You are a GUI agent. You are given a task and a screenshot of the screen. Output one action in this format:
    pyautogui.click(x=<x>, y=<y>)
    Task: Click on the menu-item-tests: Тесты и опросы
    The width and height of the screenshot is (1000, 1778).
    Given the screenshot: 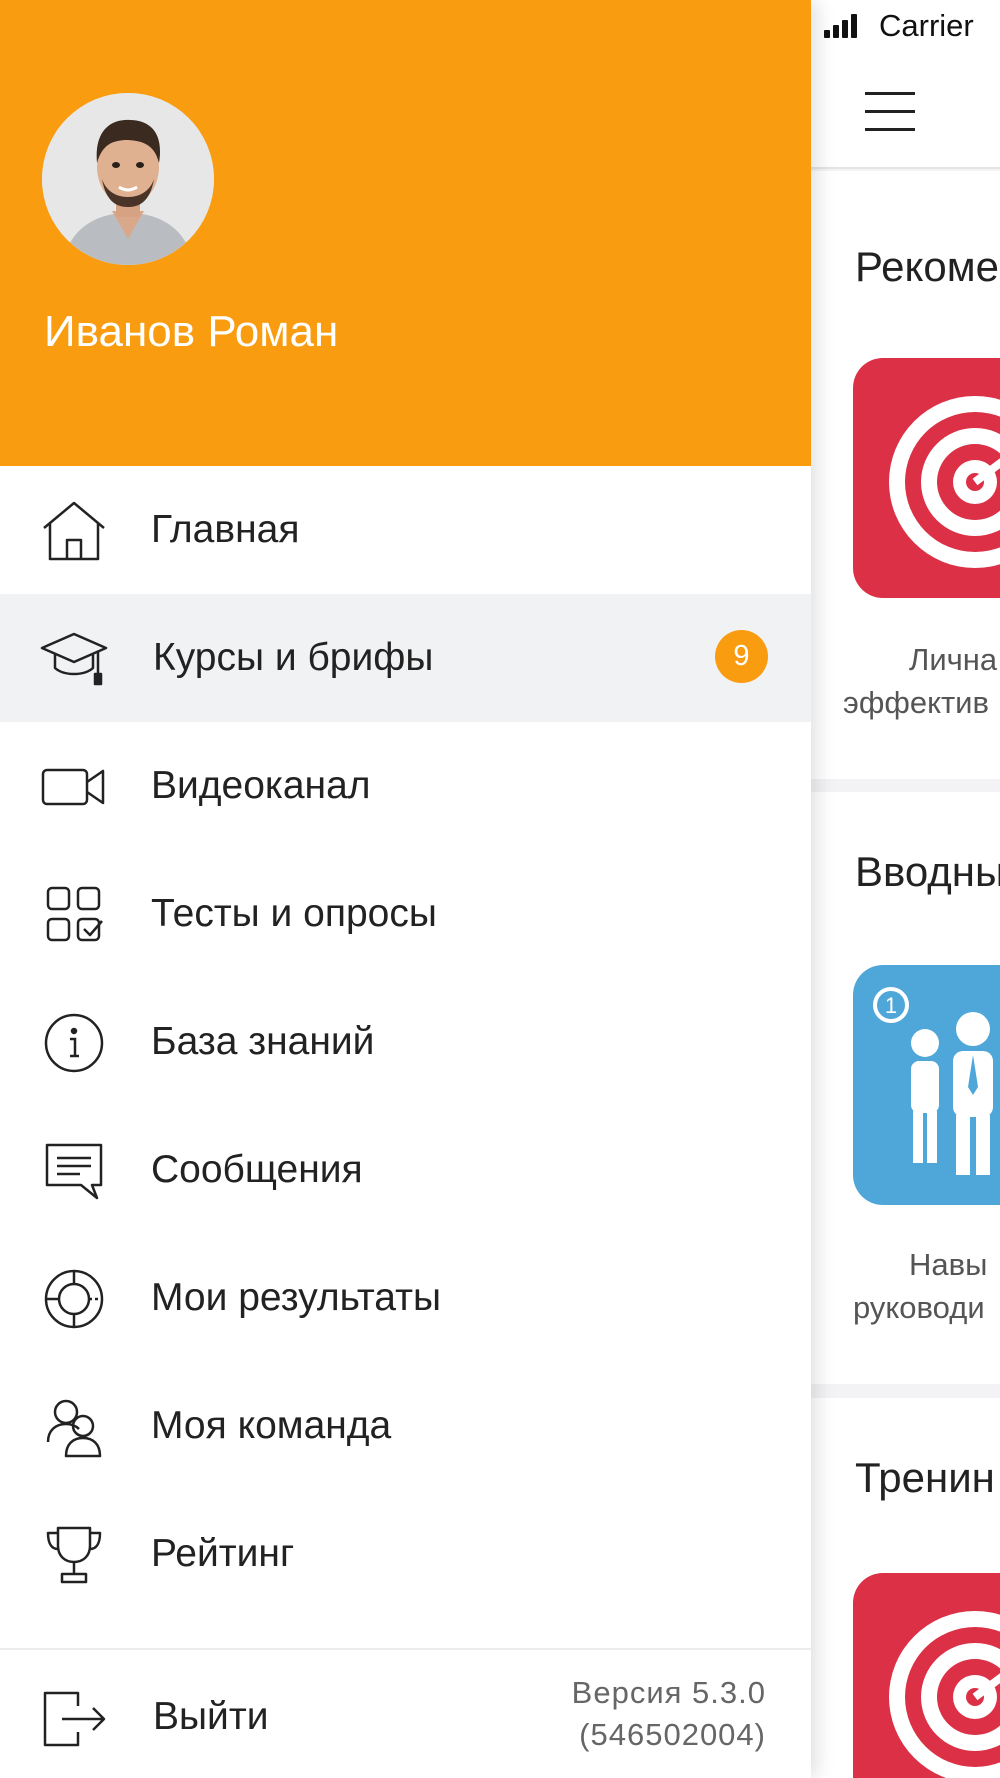 What is the action you would take?
    pyautogui.click(x=405, y=914)
    